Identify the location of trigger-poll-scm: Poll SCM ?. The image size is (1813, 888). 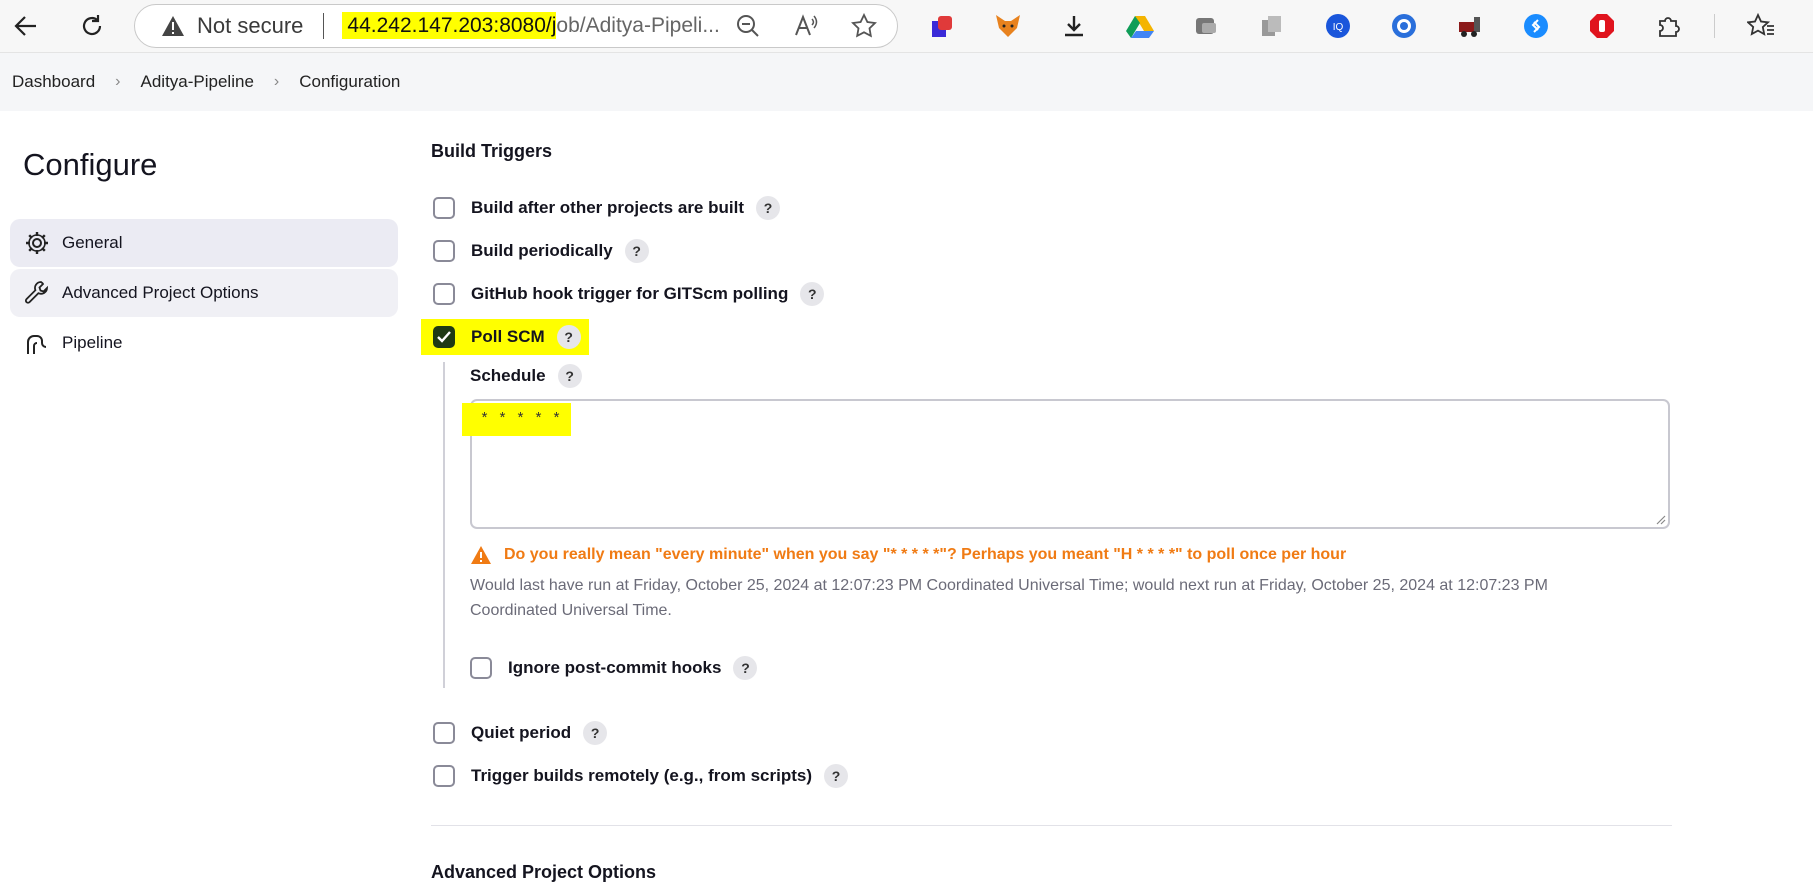
(505, 337).